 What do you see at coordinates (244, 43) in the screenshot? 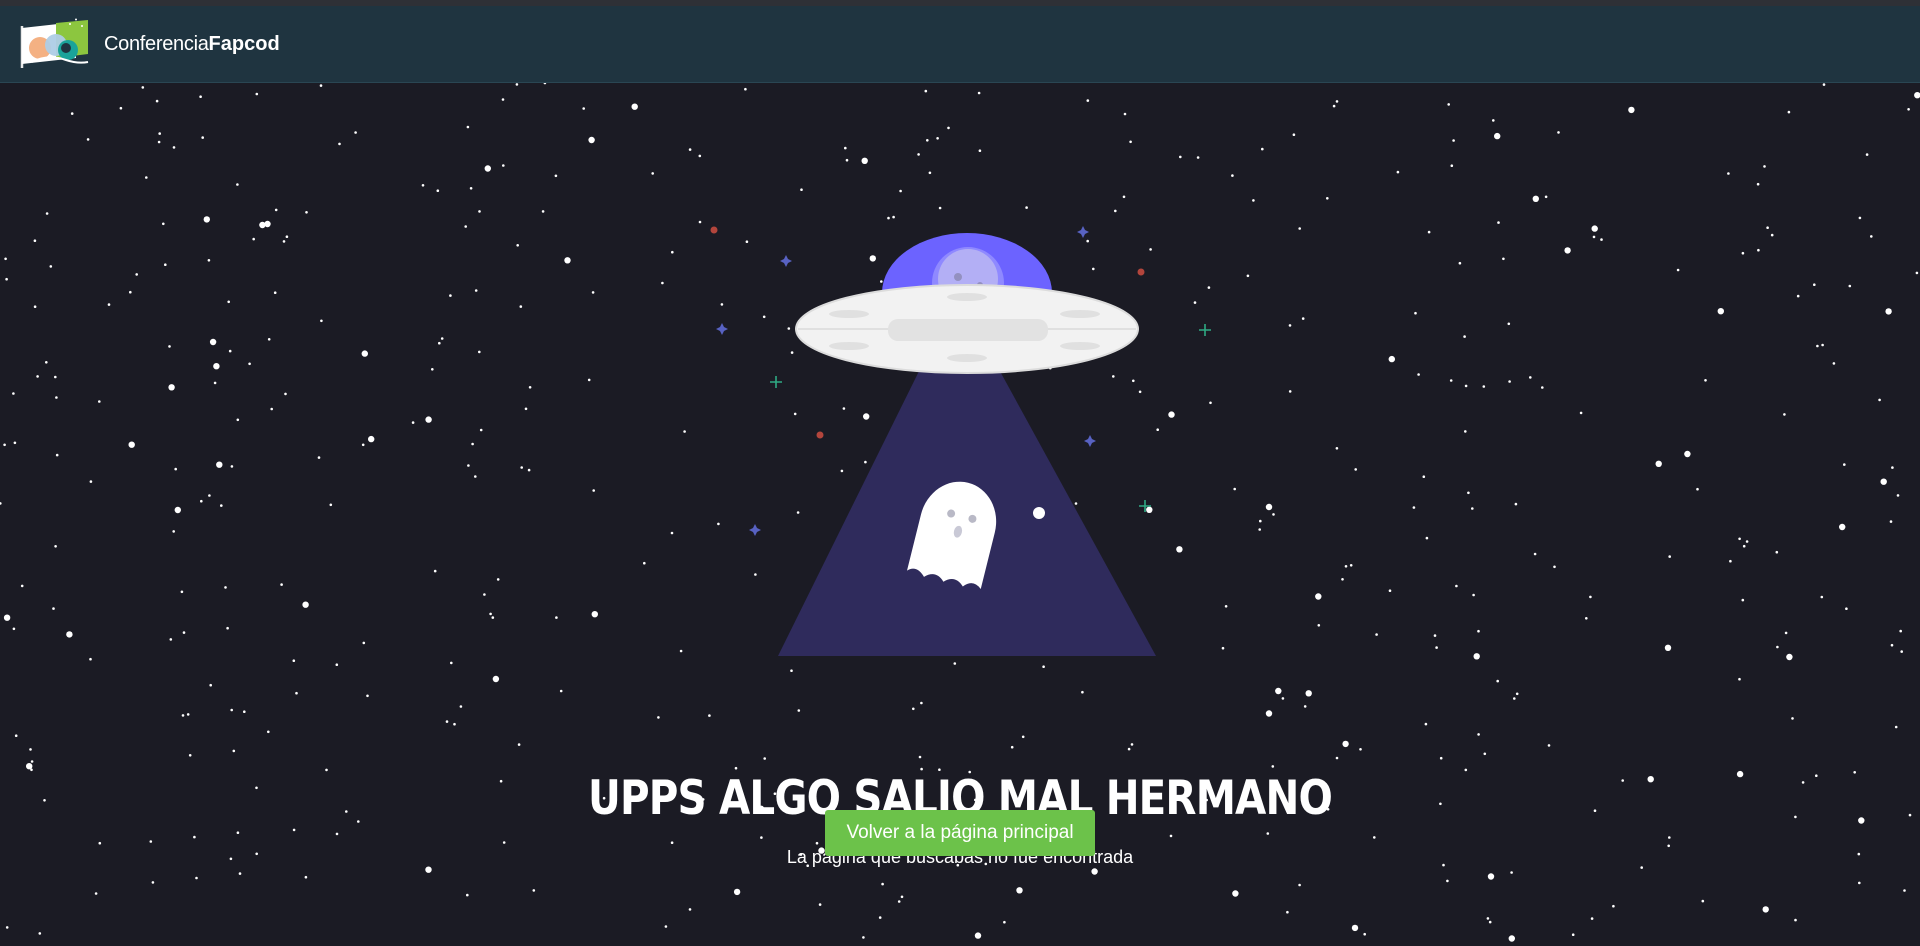
I see `brand-name-bold: Fapcod` at bounding box center [244, 43].